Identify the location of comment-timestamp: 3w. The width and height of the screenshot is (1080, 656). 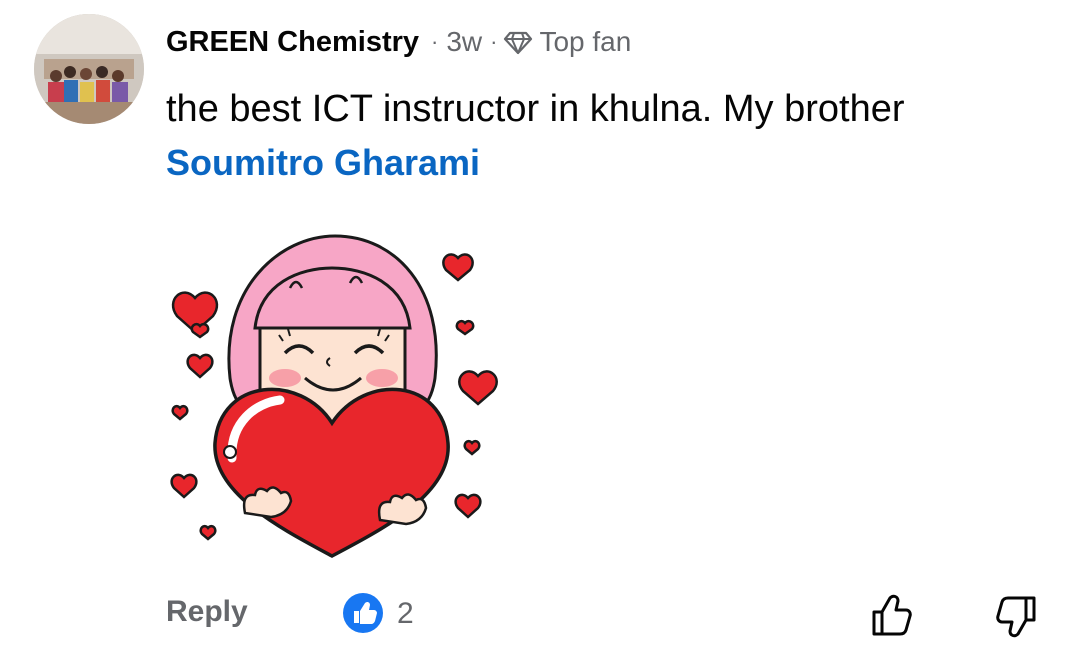
(464, 42).